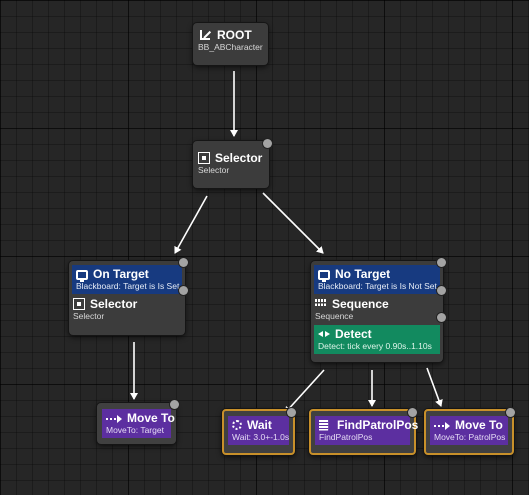 Image resolution: width=529 pixels, height=495 pixels. What do you see at coordinates (135, 430) in the screenshot?
I see `move-to-target-subtitle: MoveTo: Target` at bounding box center [135, 430].